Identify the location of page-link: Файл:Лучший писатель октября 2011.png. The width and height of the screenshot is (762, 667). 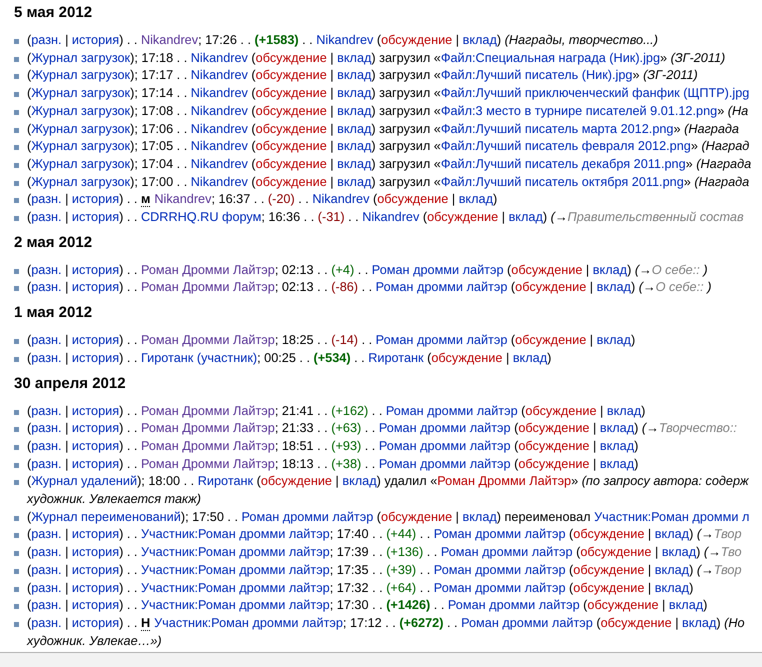
(562, 181).